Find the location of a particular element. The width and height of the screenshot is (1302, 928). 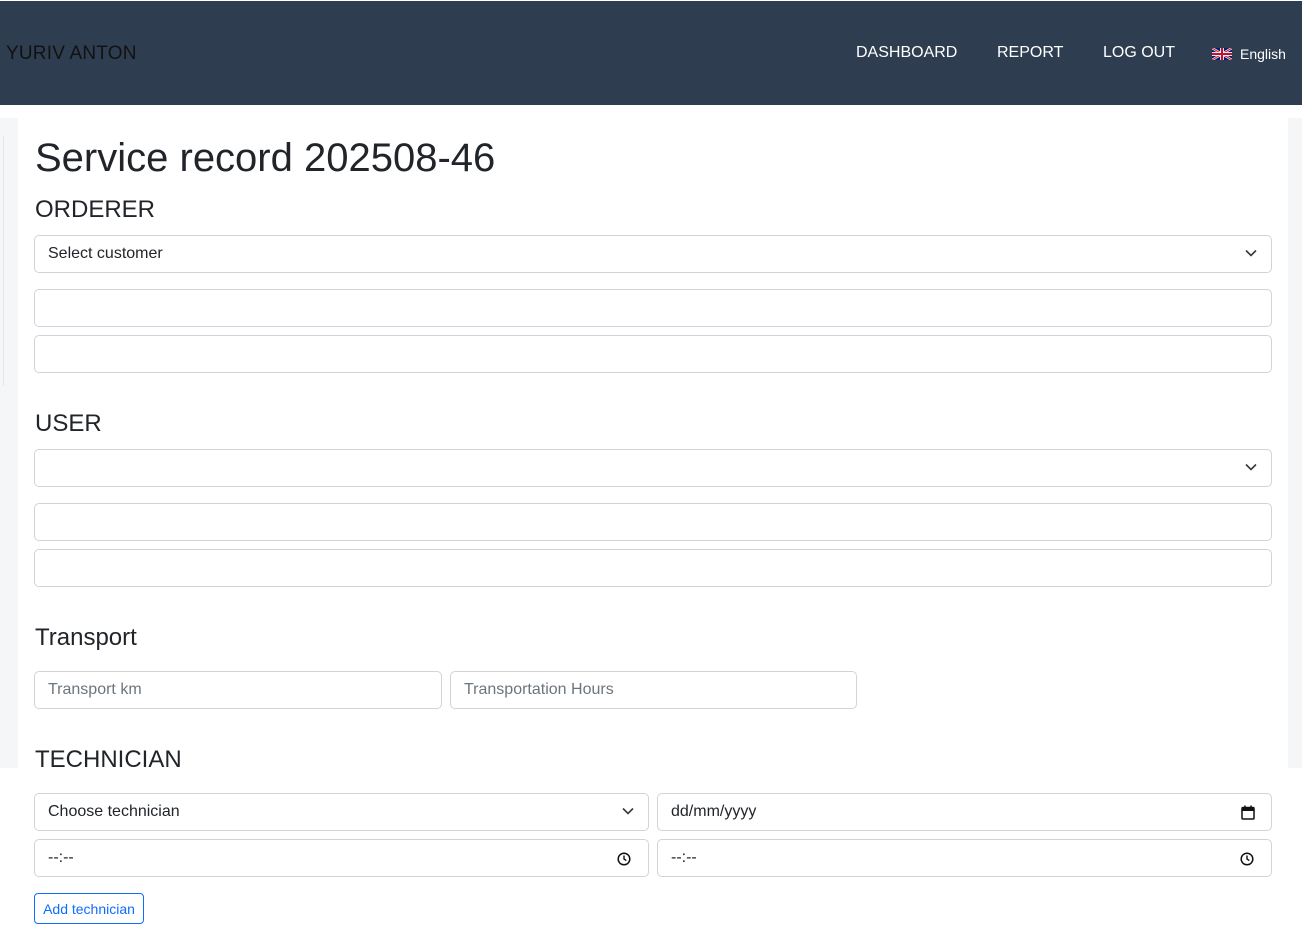

page-title: Service record 202508-46 is located at coordinates (265, 158).